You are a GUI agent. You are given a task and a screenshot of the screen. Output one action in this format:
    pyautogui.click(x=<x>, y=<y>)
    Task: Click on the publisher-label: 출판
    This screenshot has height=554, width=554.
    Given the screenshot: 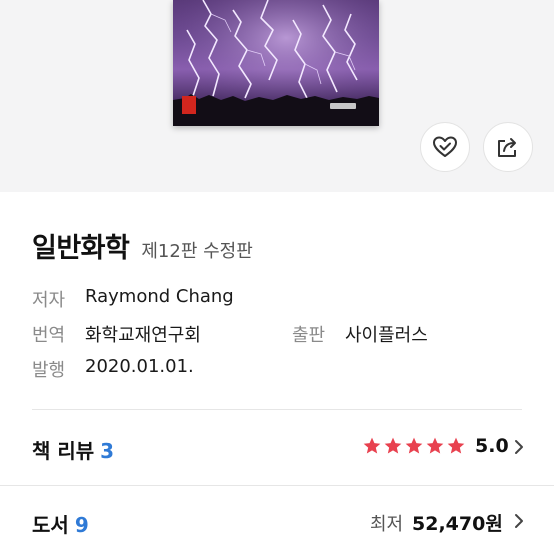 What is the action you would take?
    pyautogui.click(x=309, y=335)
    